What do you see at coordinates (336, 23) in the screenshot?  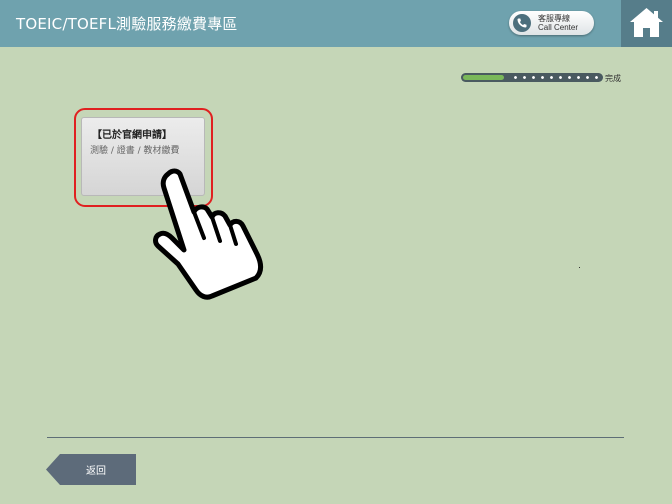 I see `header-bar: TOEIC/TOEFL測驗服務繳費專區 客服專線 Call Center` at bounding box center [336, 23].